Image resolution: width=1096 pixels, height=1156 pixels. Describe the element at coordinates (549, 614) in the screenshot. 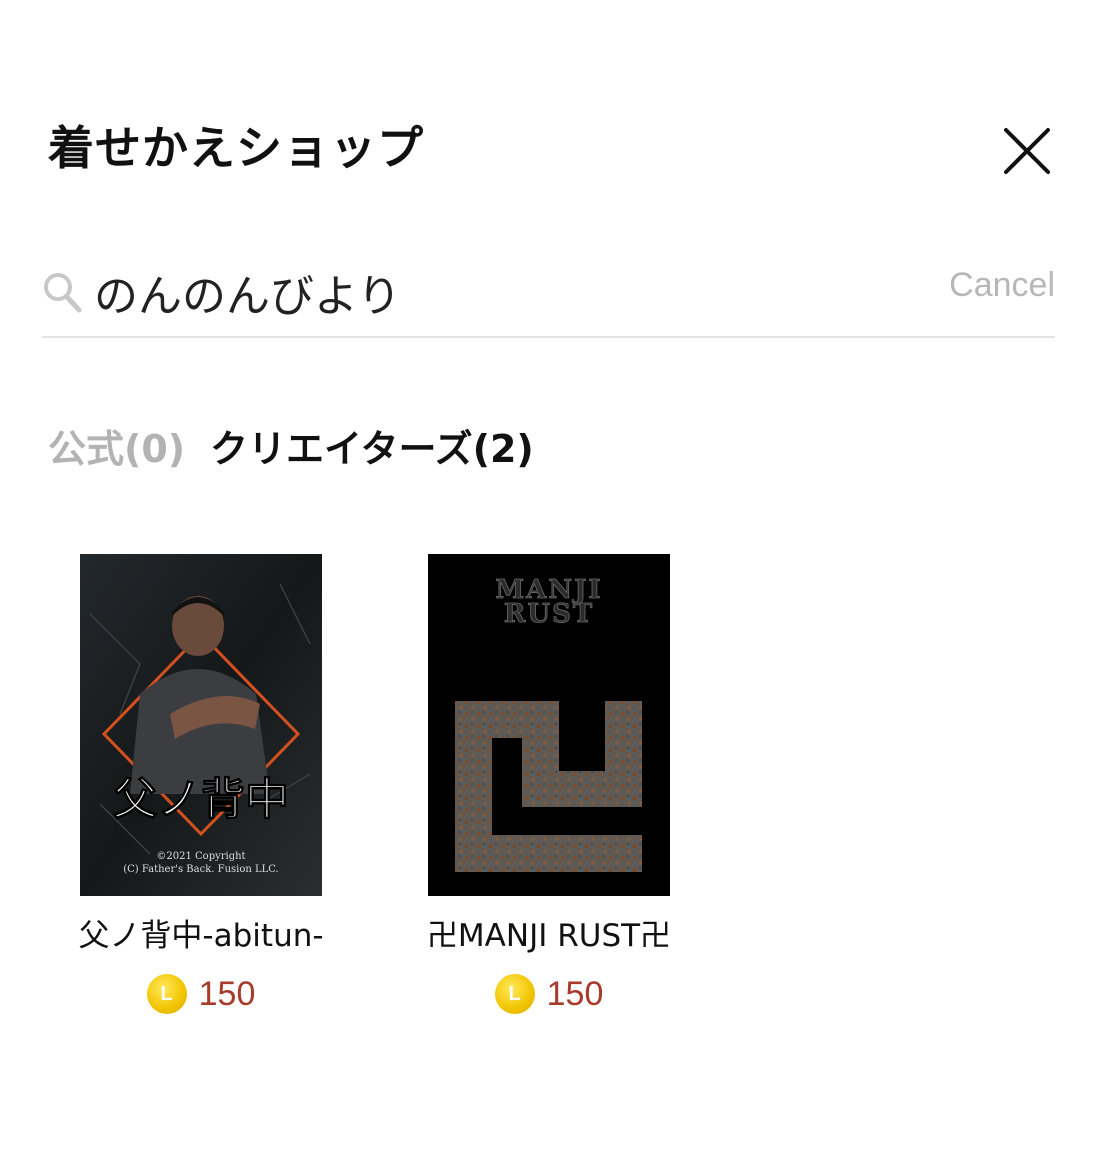

I see `thumbnail-caption: RUST` at that location.